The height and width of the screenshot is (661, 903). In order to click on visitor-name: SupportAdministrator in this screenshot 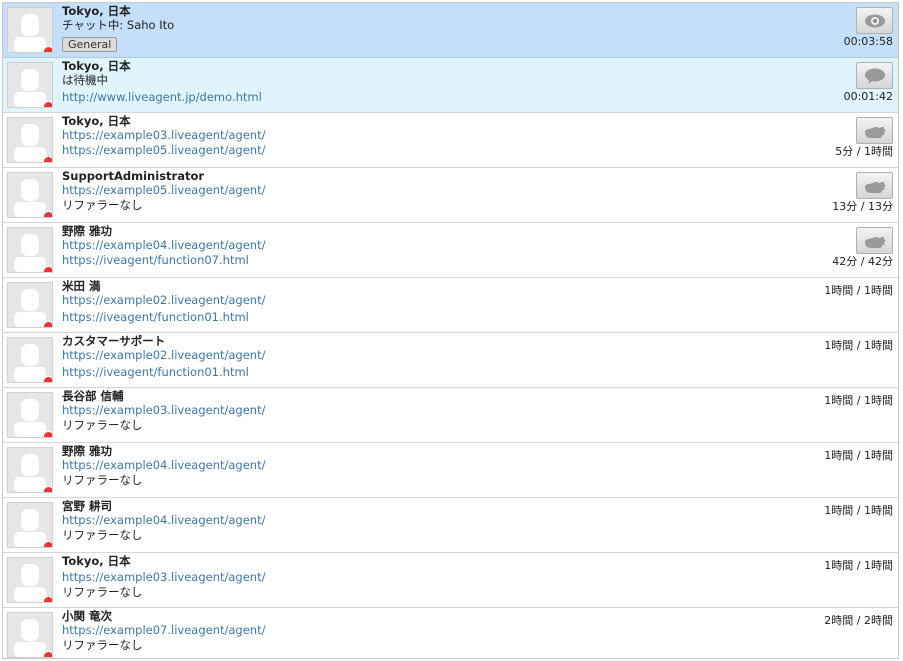, I will do `click(133, 176)`.